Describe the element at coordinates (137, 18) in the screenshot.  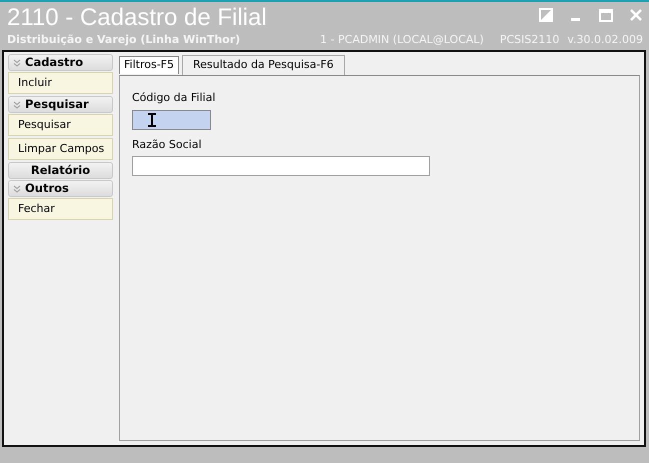
I see `window-title: 2110 - Cadastro de Filial` at that location.